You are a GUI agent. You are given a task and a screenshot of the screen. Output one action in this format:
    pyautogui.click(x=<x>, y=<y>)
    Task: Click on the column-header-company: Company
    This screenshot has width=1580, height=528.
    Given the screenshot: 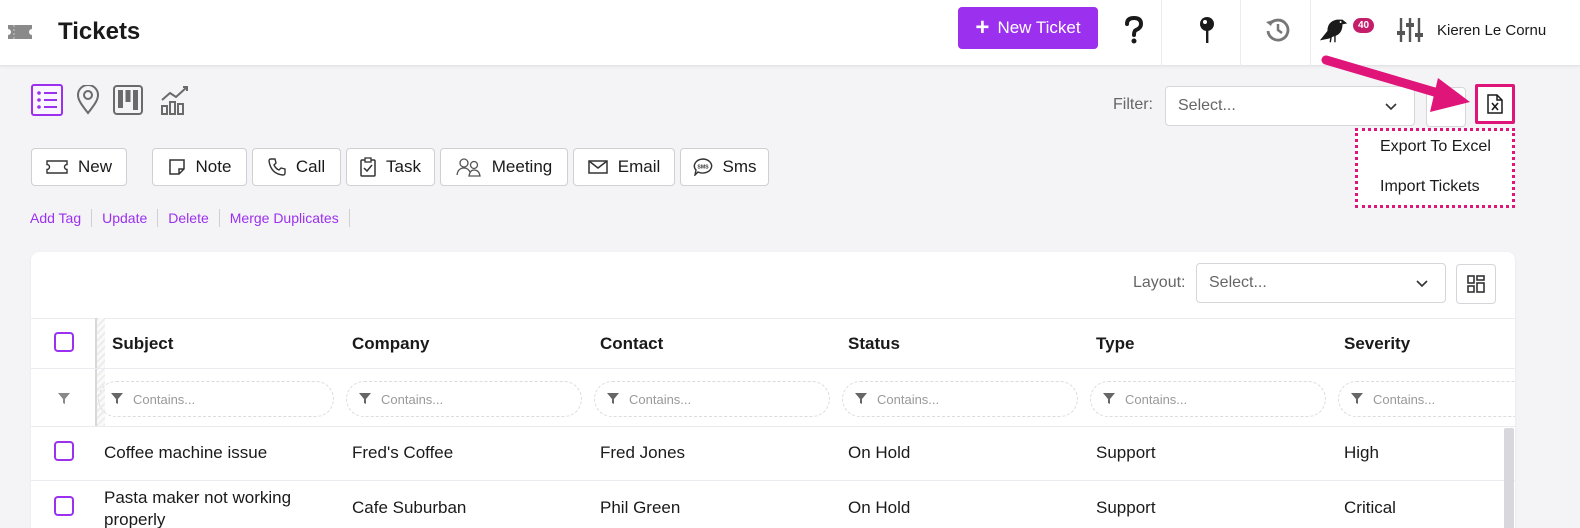 What is the action you would take?
    pyautogui.click(x=390, y=344)
    